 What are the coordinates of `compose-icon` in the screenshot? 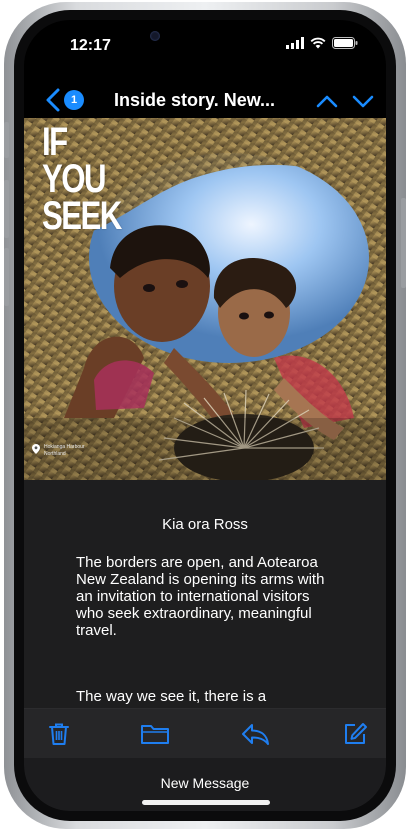 It's located at (355, 734).